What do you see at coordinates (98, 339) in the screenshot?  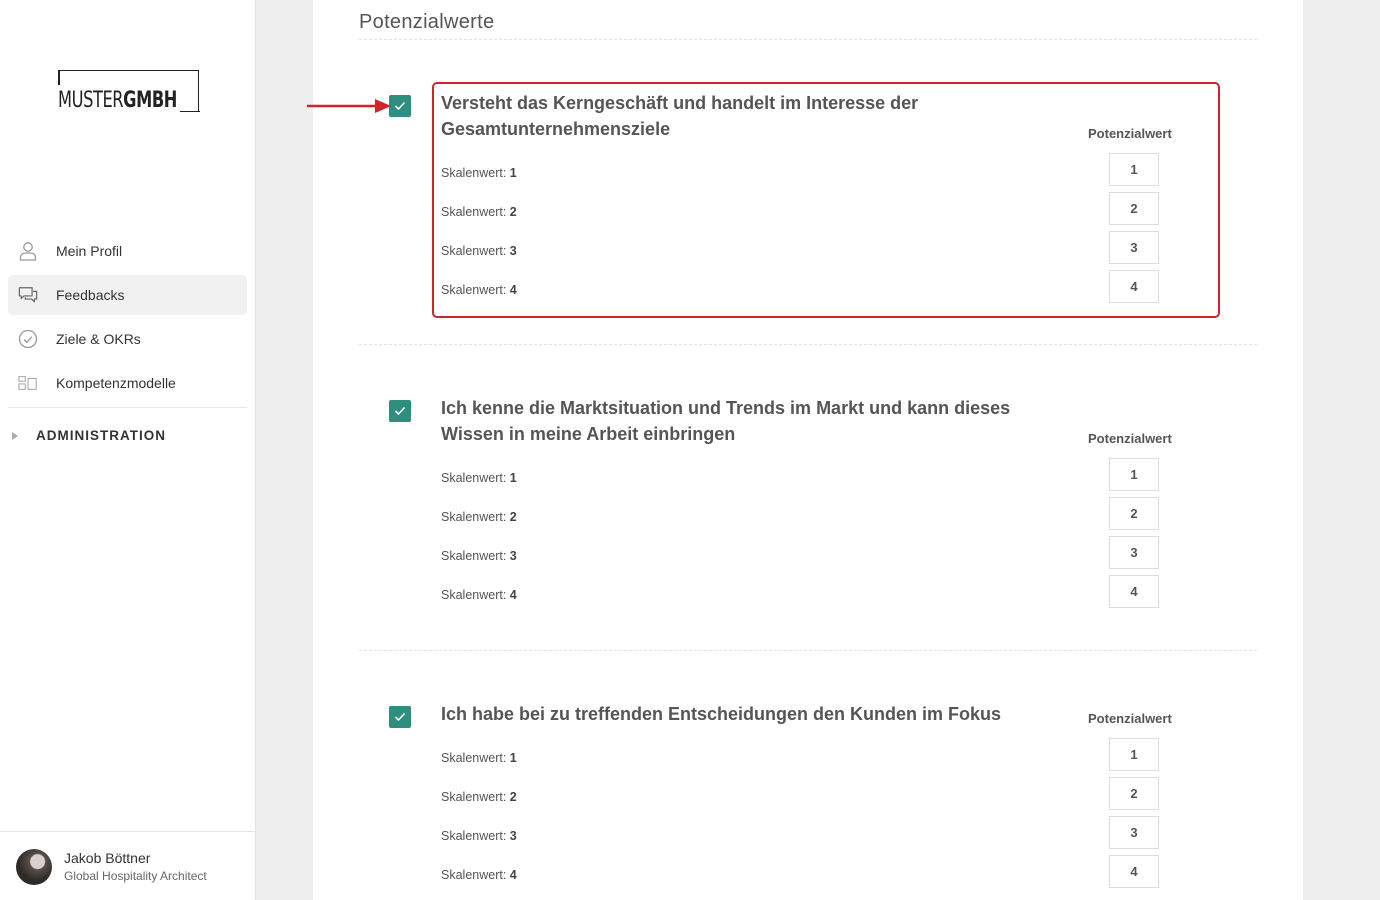 I see `sidebar-item-label: Ziele & OKRs` at bounding box center [98, 339].